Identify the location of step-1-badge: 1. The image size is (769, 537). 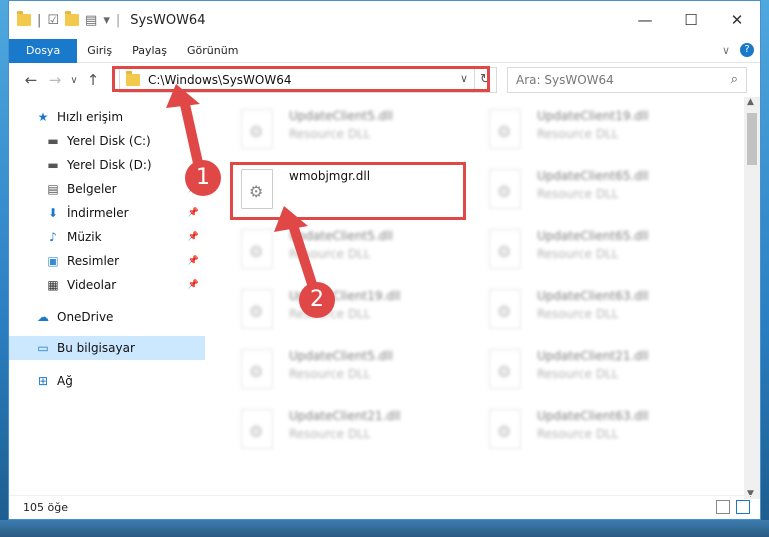
(203, 178).